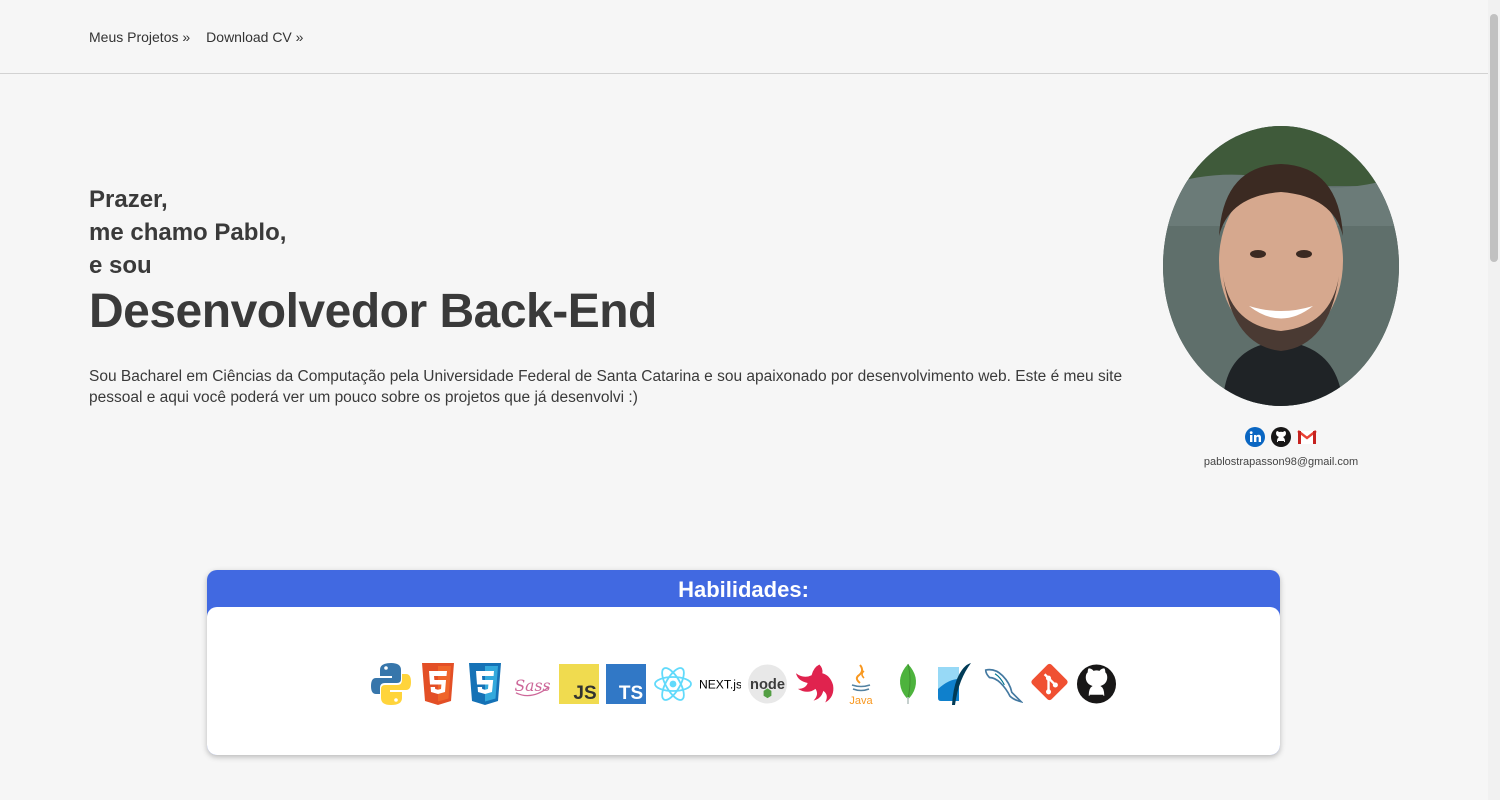 The height and width of the screenshot is (800, 1500). Describe the element at coordinates (1255, 437) in the screenshot. I see `linkedin-icon` at that location.